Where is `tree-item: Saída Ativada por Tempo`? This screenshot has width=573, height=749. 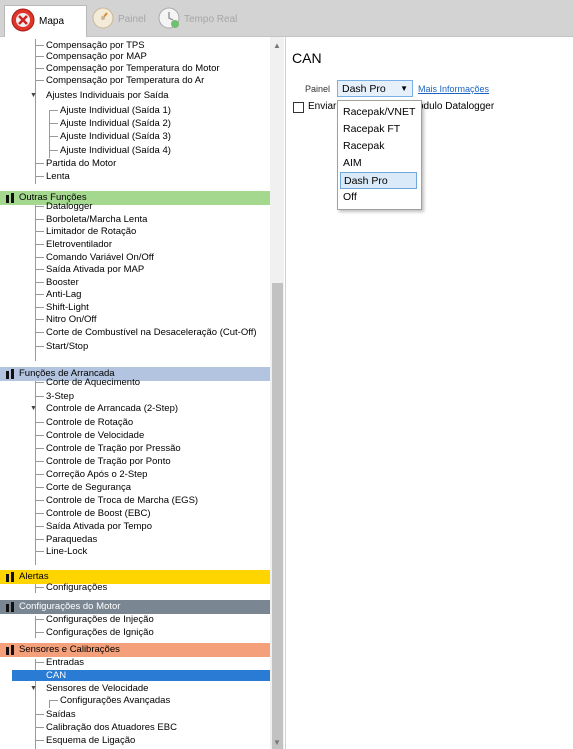
tree-item: Saída Ativada por Tempo is located at coordinates (135, 526).